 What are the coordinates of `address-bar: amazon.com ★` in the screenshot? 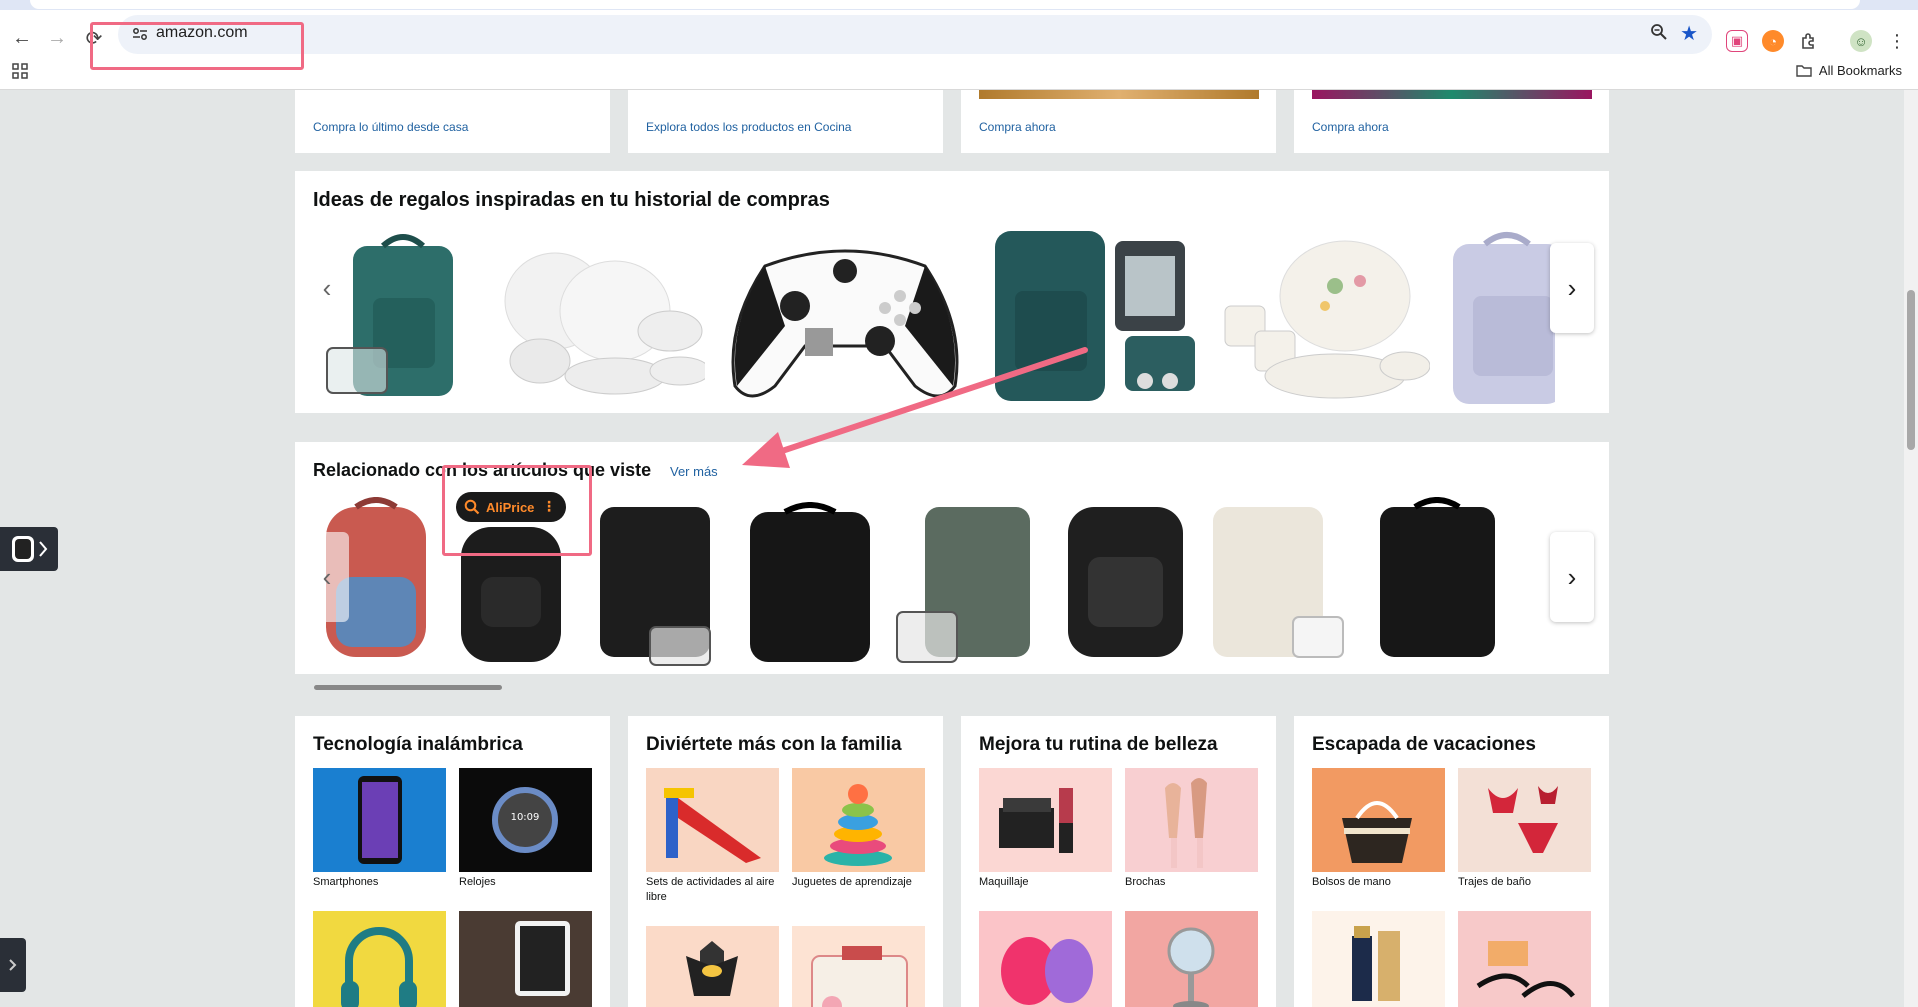 It's located at (915, 34).